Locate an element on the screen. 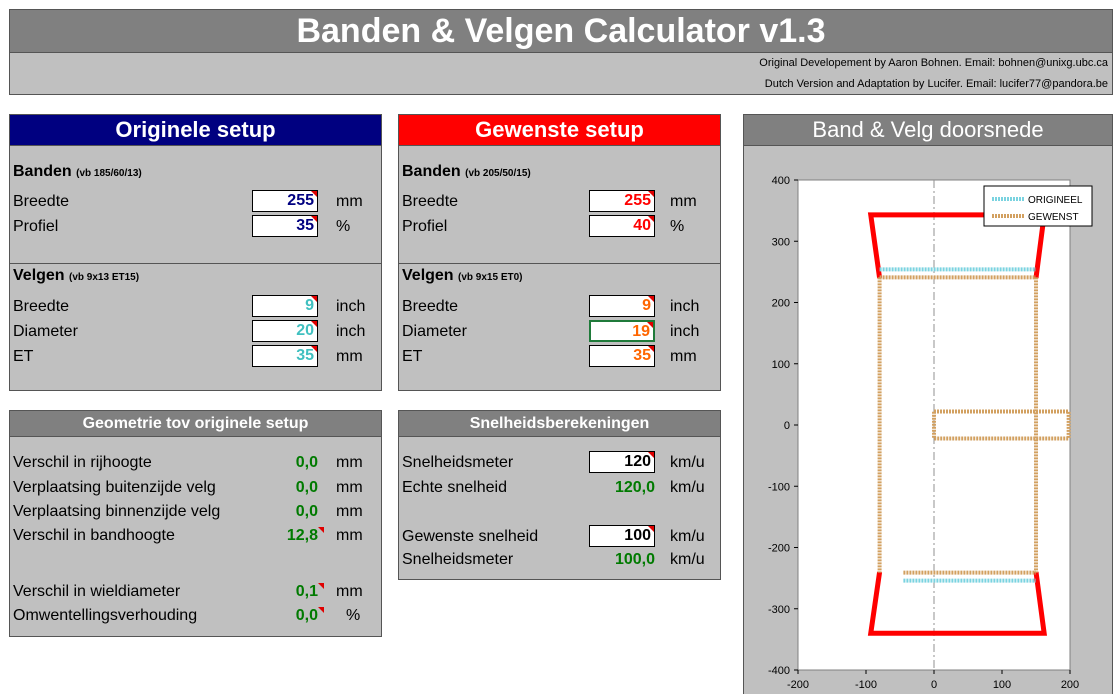  y-tick-label: -400 is located at coordinates (779, 671).